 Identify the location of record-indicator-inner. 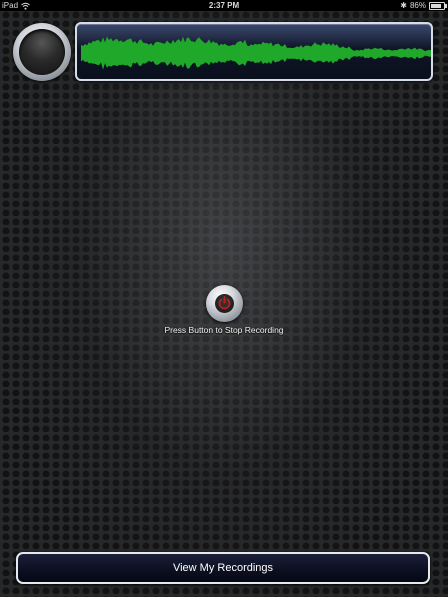
(42, 52).